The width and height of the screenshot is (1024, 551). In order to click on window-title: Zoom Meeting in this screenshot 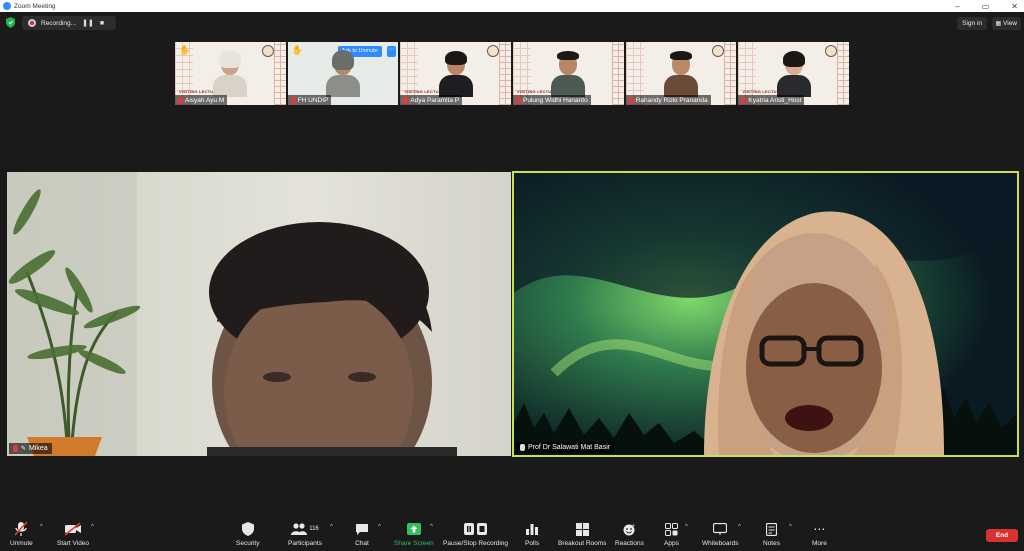, I will do `click(35, 6)`.